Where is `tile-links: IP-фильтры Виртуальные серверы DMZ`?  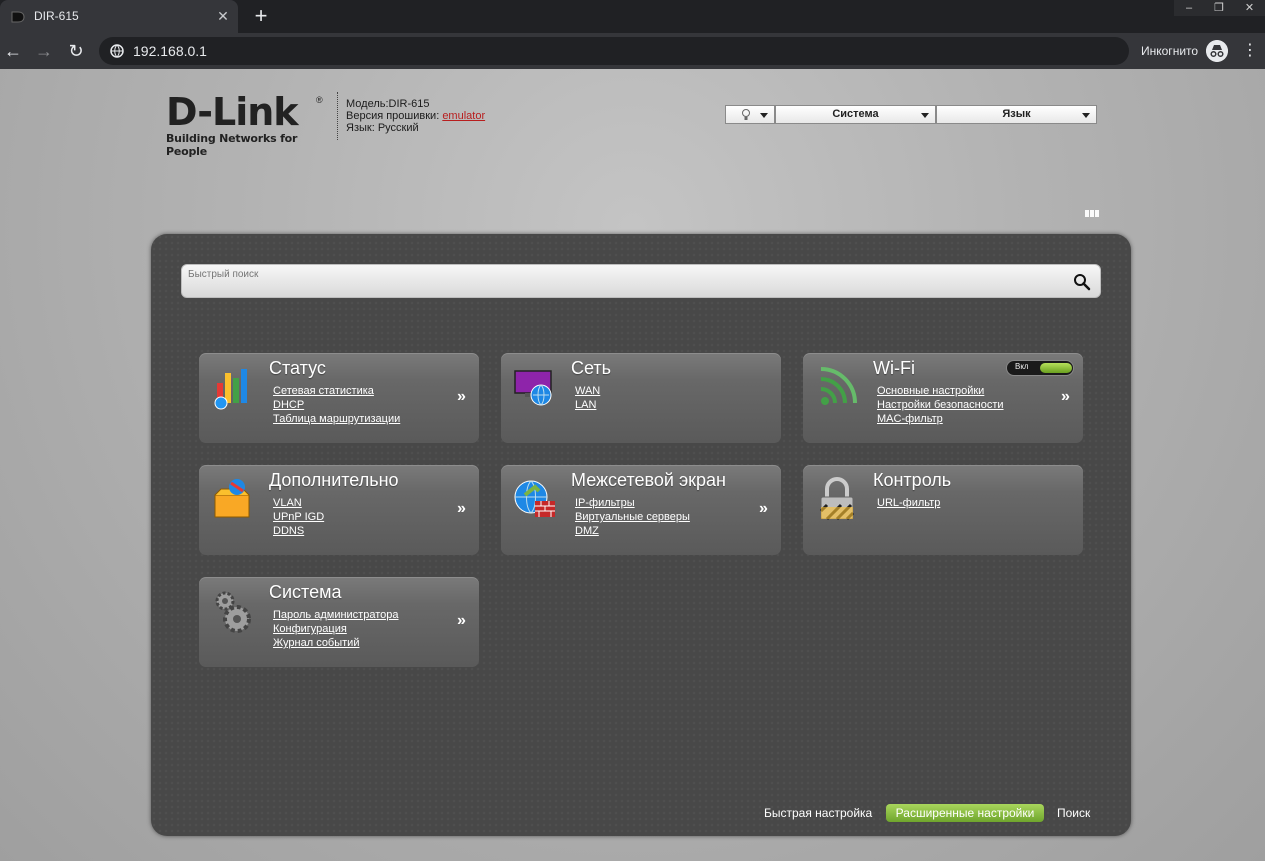
tile-links: IP-фильтры Виртуальные серверы DMZ is located at coordinates (632, 517).